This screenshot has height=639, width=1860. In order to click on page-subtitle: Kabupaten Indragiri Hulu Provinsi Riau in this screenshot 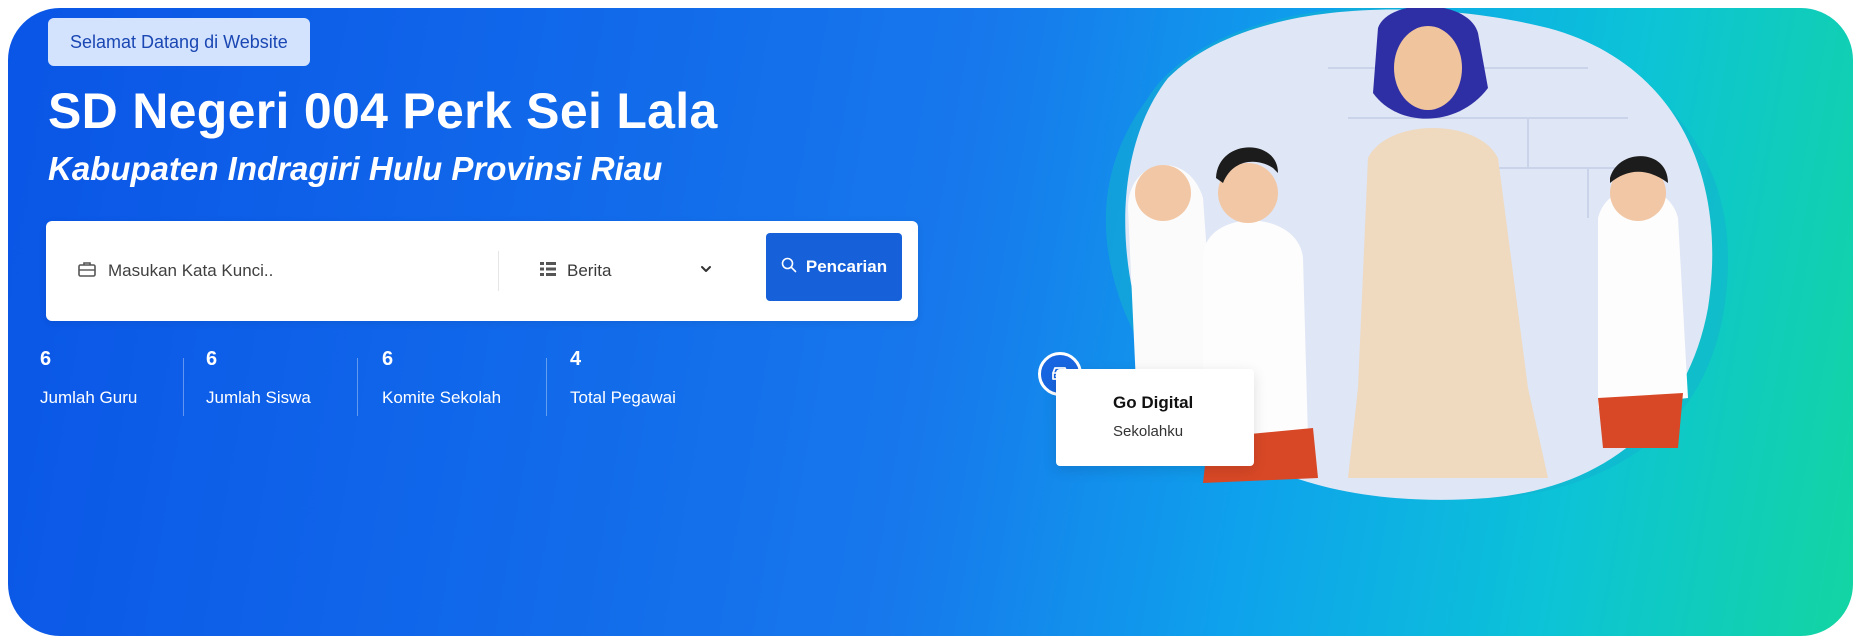, I will do `click(355, 168)`.